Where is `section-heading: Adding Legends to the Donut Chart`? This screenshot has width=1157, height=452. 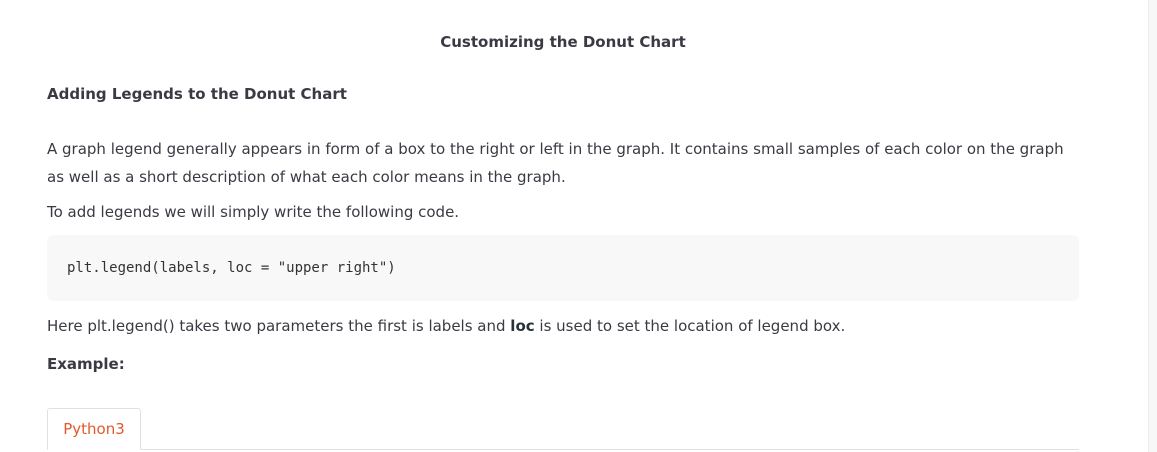
section-heading: Adding Legends to the Donut Chart is located at coordinates (197, 94).